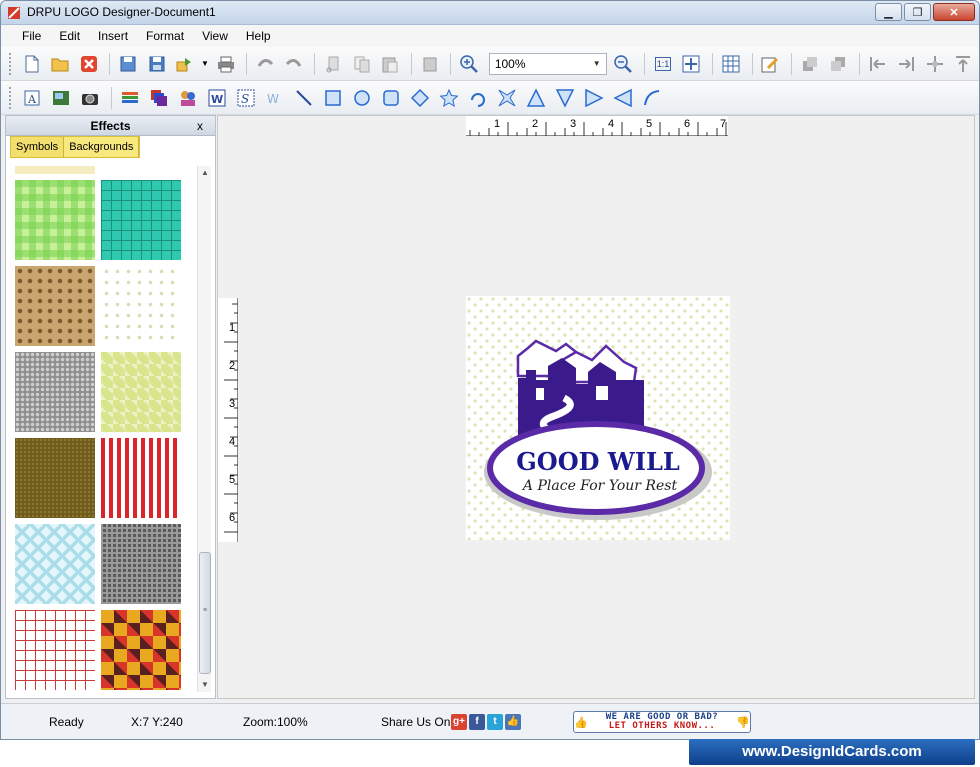 Image resolution: width=980 pixels, height=767 pixels. I want to click on tab-backgrounds: Backgrounds, so click(102, 147).